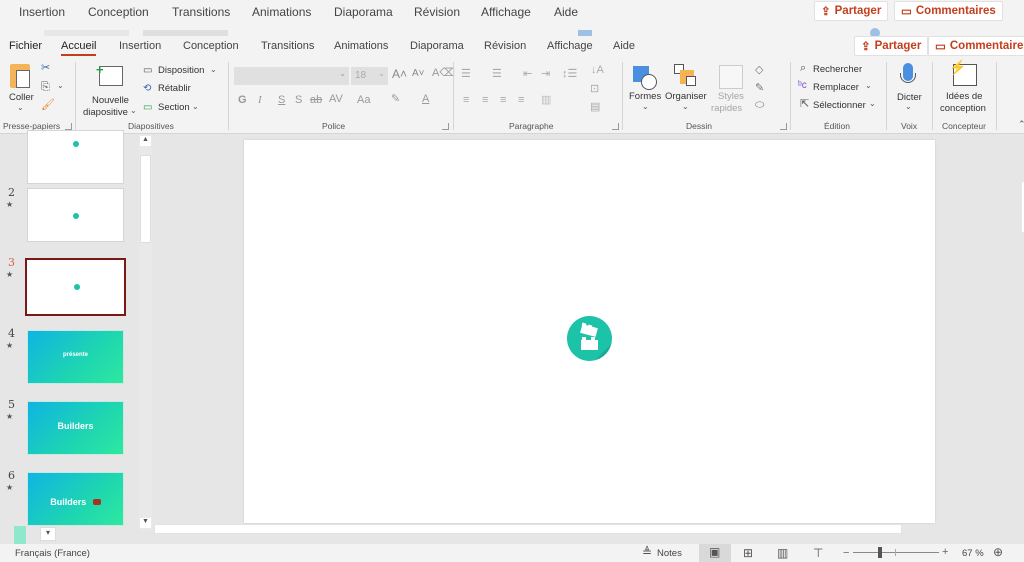 The width and height of the screenshot is (1024, 562). I want to click on slide-sorter-icon: ⊞, so click(748, 553).